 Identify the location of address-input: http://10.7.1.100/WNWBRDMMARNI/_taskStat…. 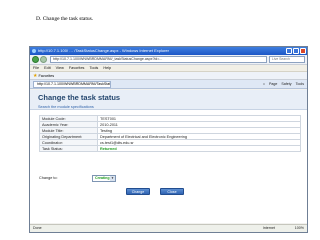
(158, 59).